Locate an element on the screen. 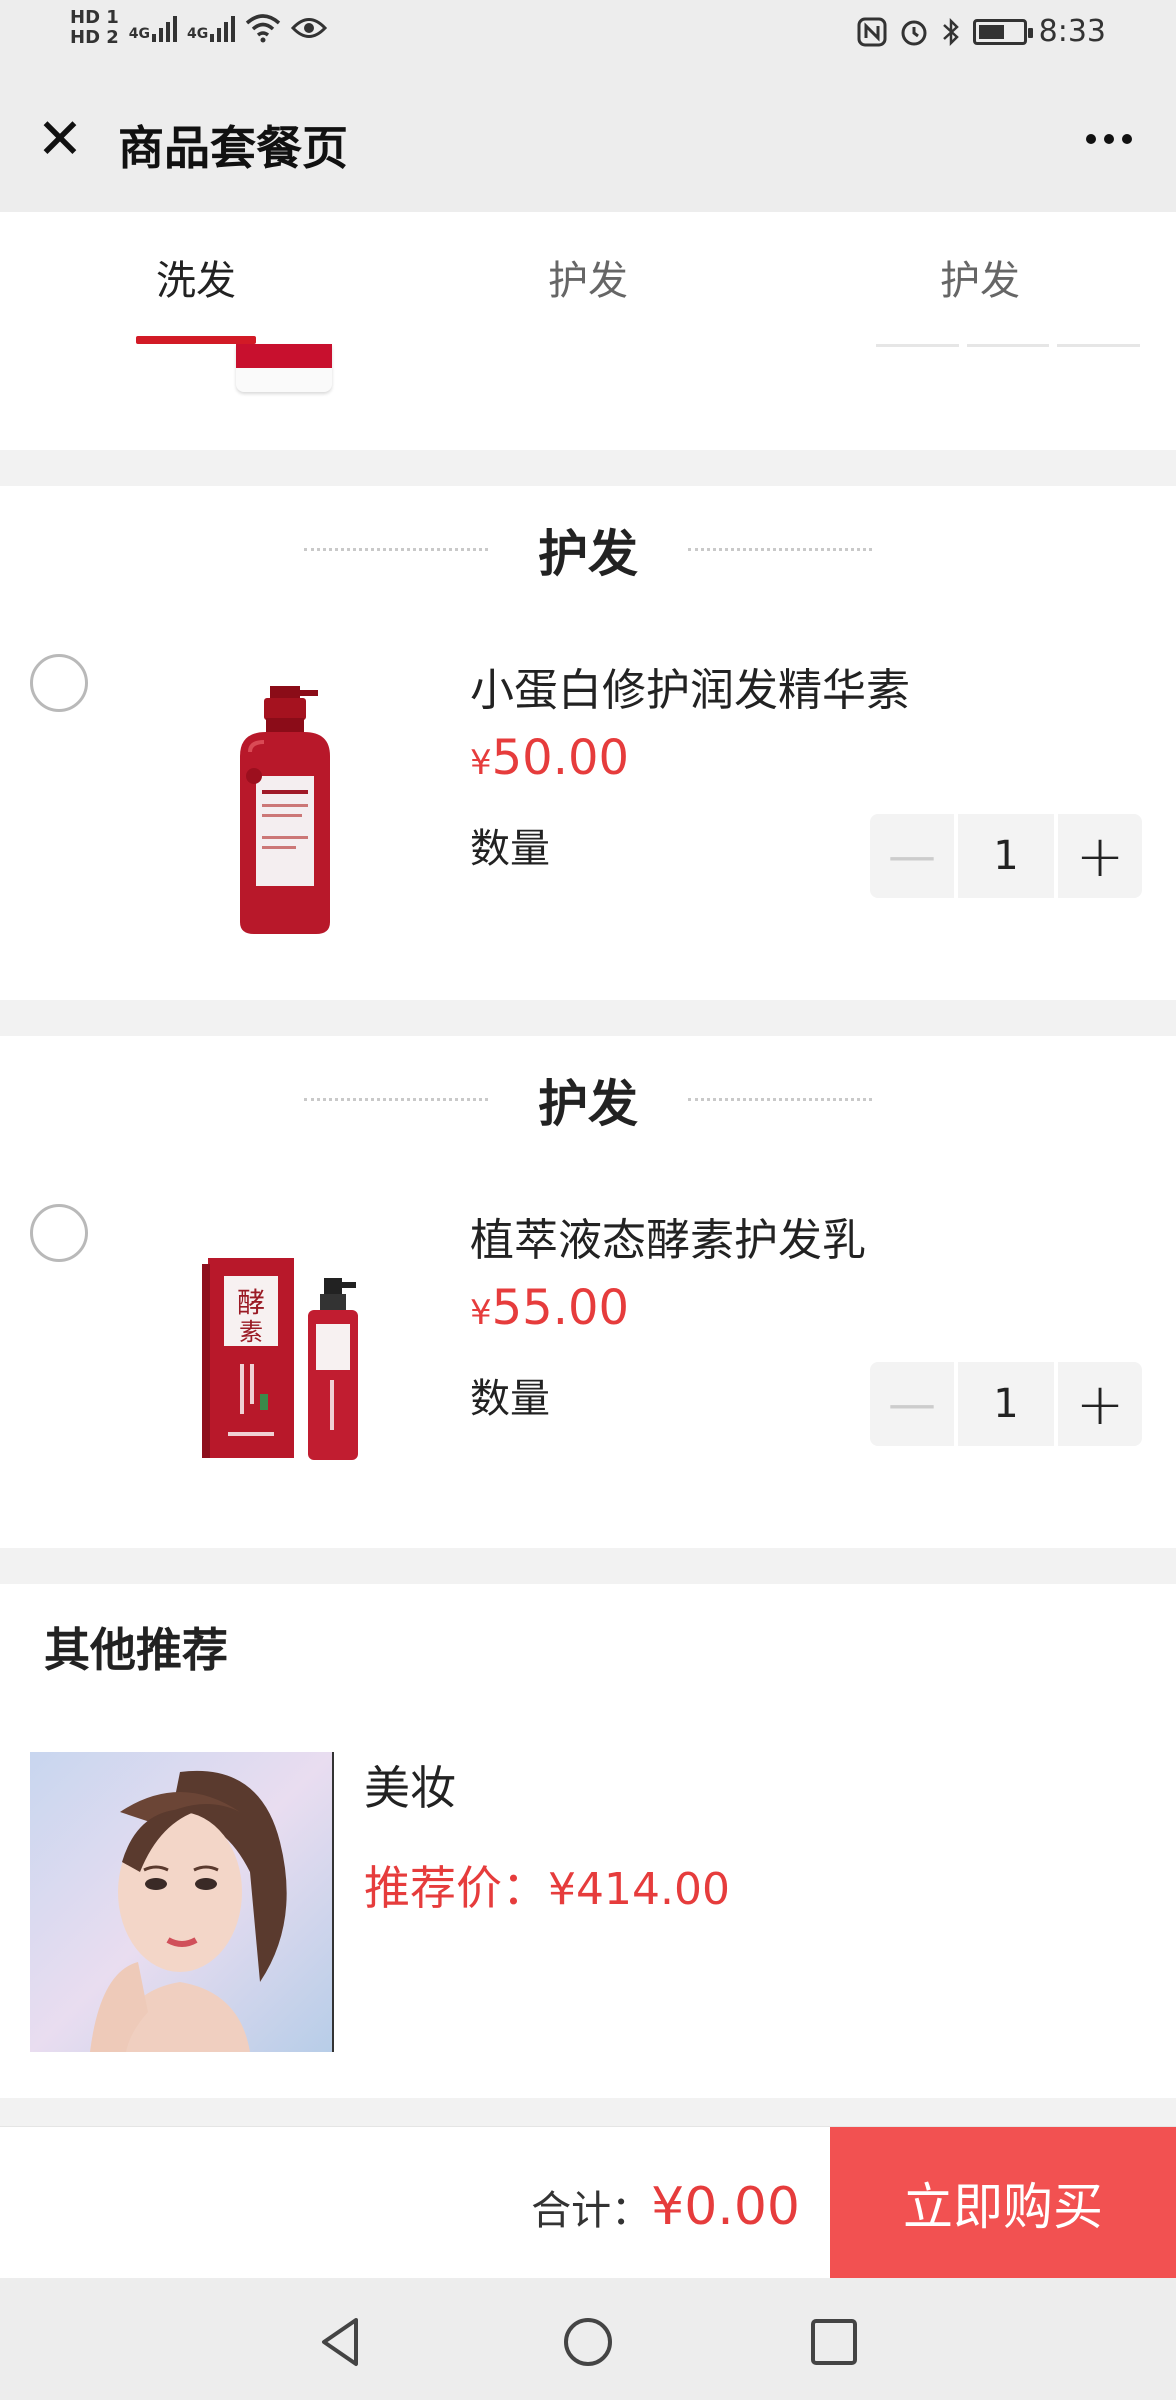 This screenshot has height=2400, width=1176. status-right: 8:33 is located at coordinates (981, 31).